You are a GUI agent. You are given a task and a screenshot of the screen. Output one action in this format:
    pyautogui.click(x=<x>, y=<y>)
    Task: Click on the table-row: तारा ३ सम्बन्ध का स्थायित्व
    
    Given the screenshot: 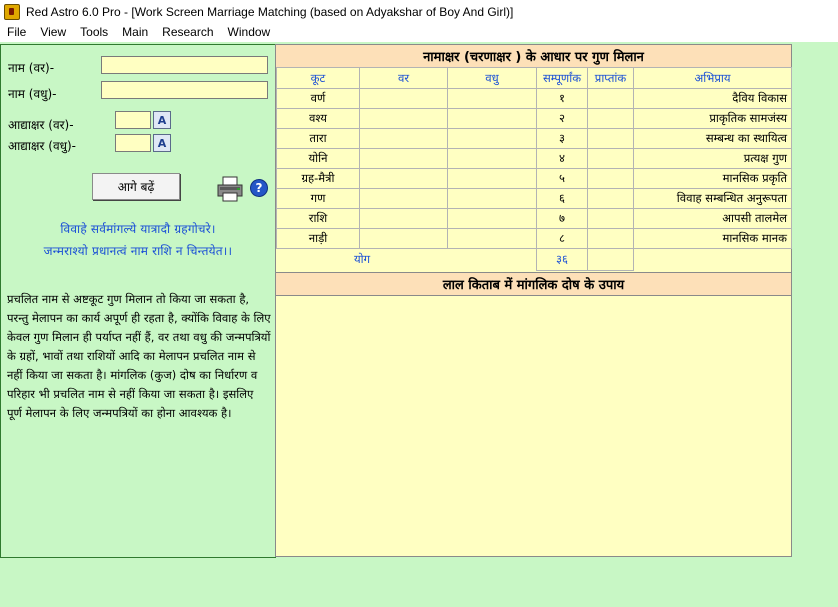 What is the action you would take?
    pyautogui.click(x=534, y=138)
    